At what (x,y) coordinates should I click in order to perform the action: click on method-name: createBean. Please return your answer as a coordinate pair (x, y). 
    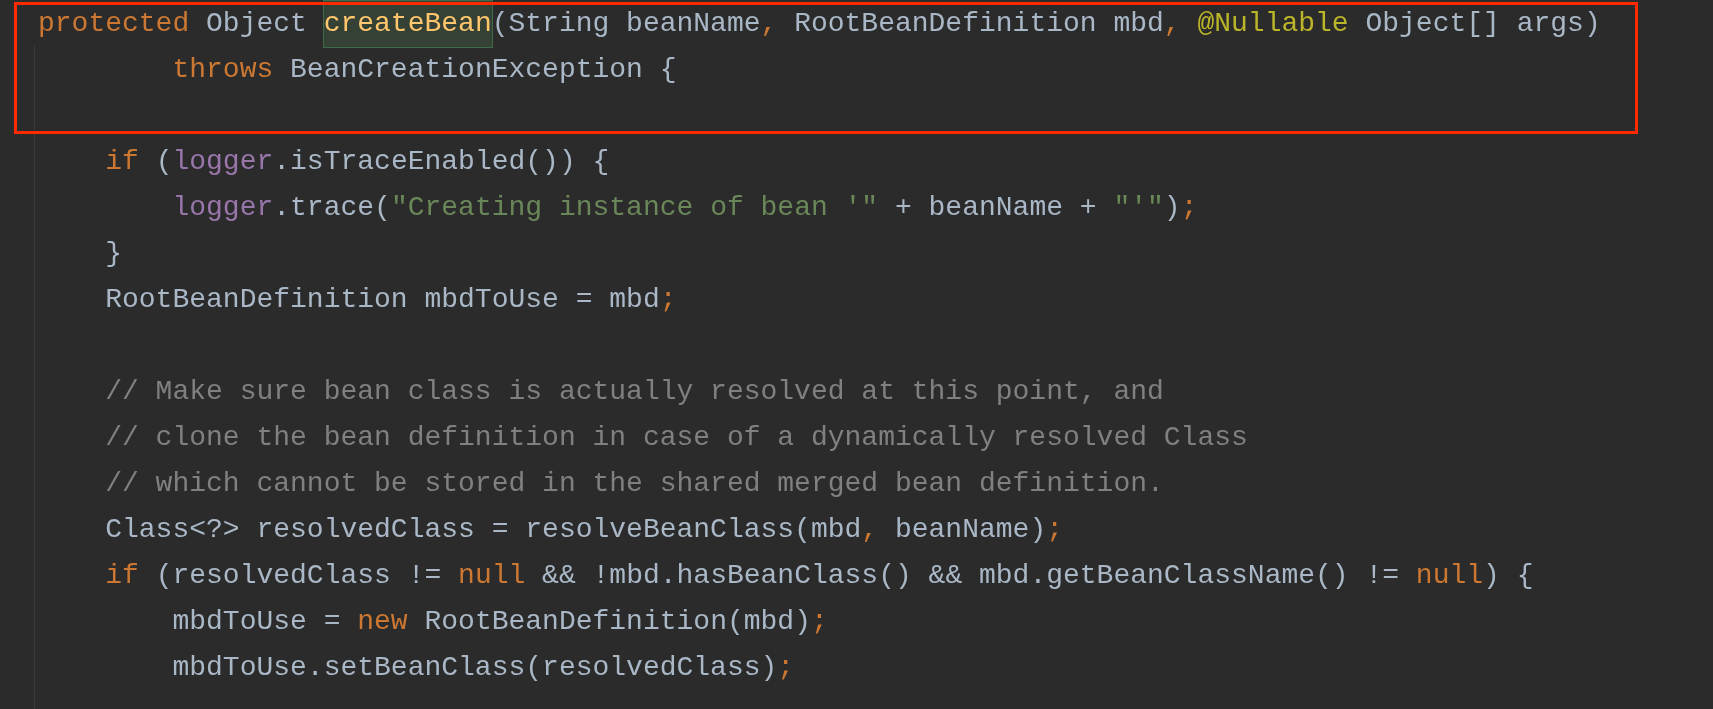
    Looking at the image, I should click on (407, 24).